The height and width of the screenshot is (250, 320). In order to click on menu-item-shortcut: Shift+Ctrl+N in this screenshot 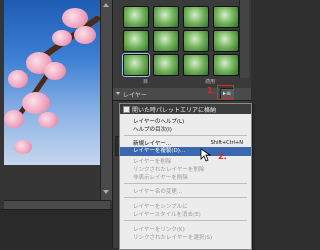, I will do `click(226, 143)`.